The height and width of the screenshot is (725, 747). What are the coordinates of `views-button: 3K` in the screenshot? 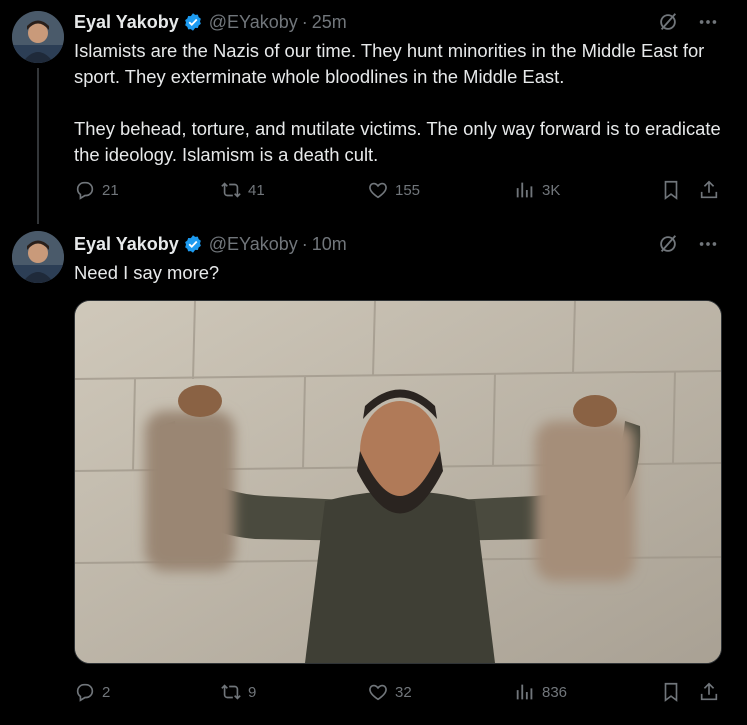 It's located at (537, 190).